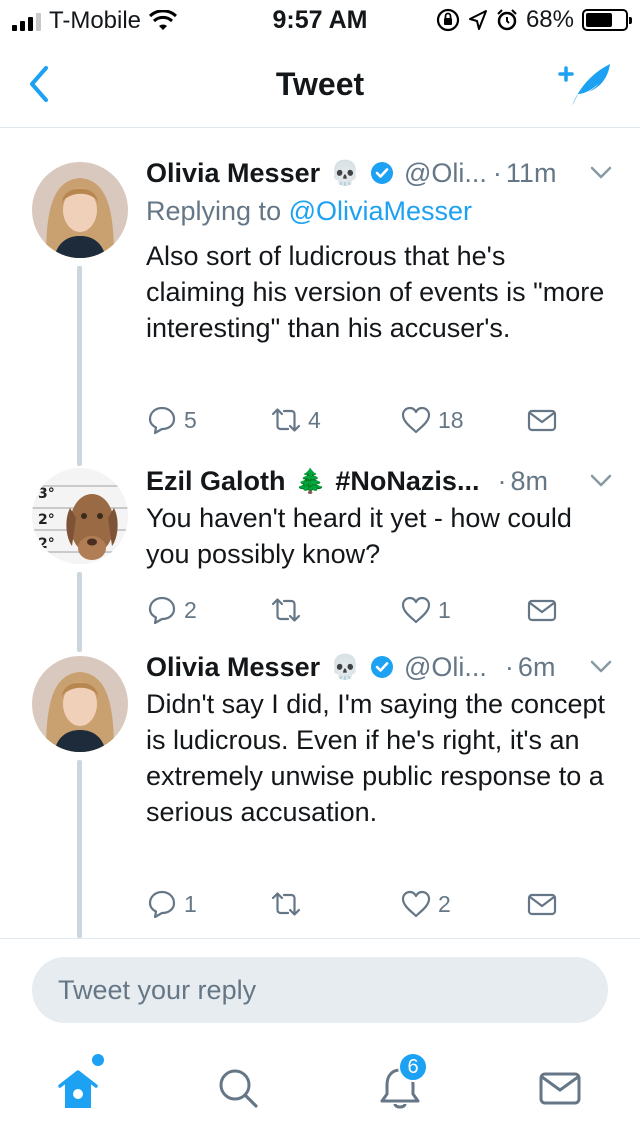  Describe the element at coordinates (607, 20) in the screenshot. I see `battery-icon` at that location.